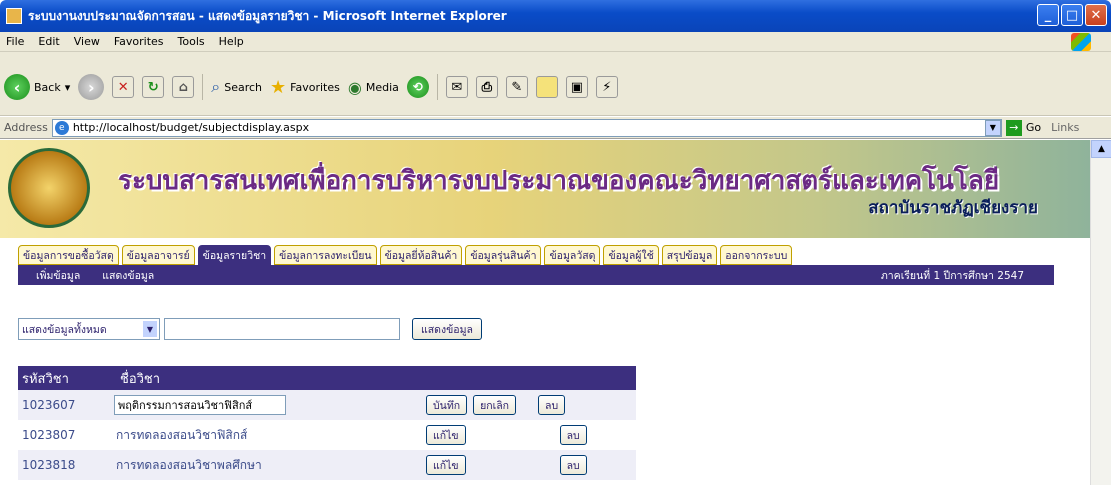 The height and width of the screenshot is (485, 1111). I want to click on tab-brands: ข้อมูลยี่ห้อสินค้า, so click(421, 255).